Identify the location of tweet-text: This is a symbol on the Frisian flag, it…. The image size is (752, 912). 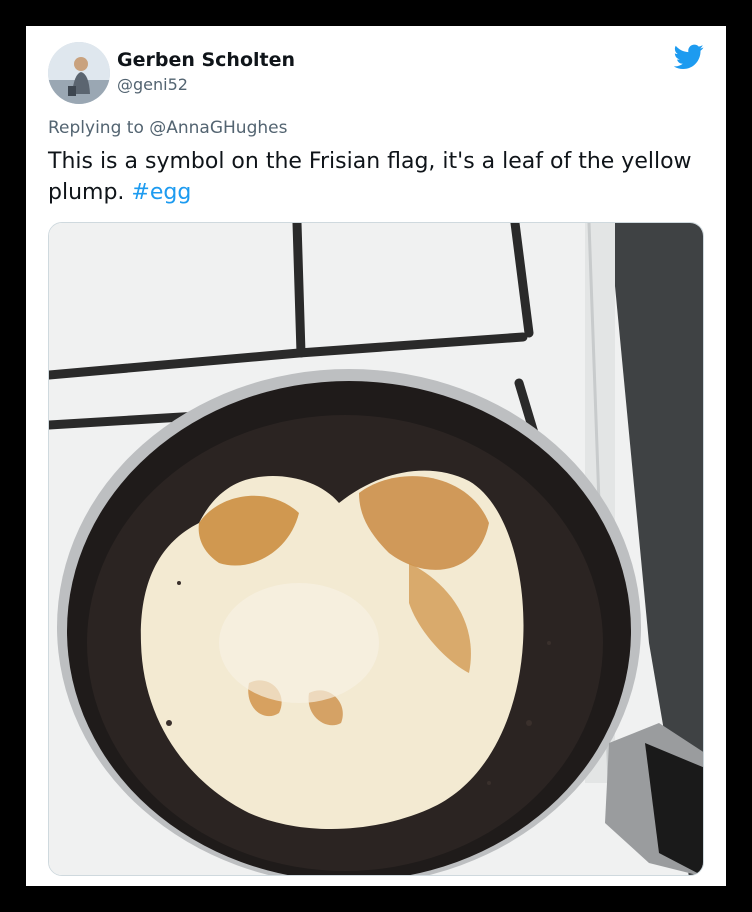
(373, 177).